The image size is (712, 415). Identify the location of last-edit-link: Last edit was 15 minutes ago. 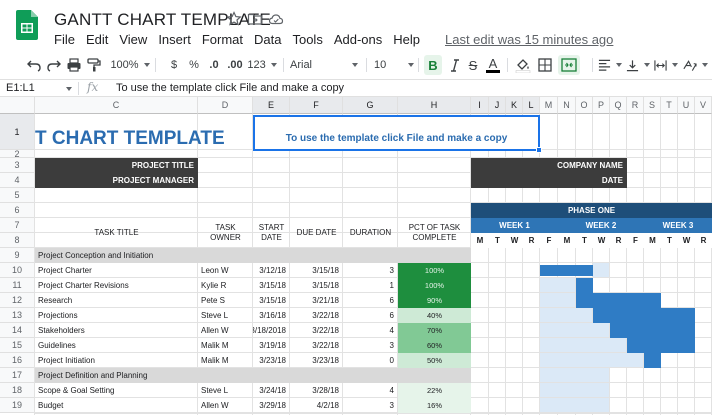
(529, 39).